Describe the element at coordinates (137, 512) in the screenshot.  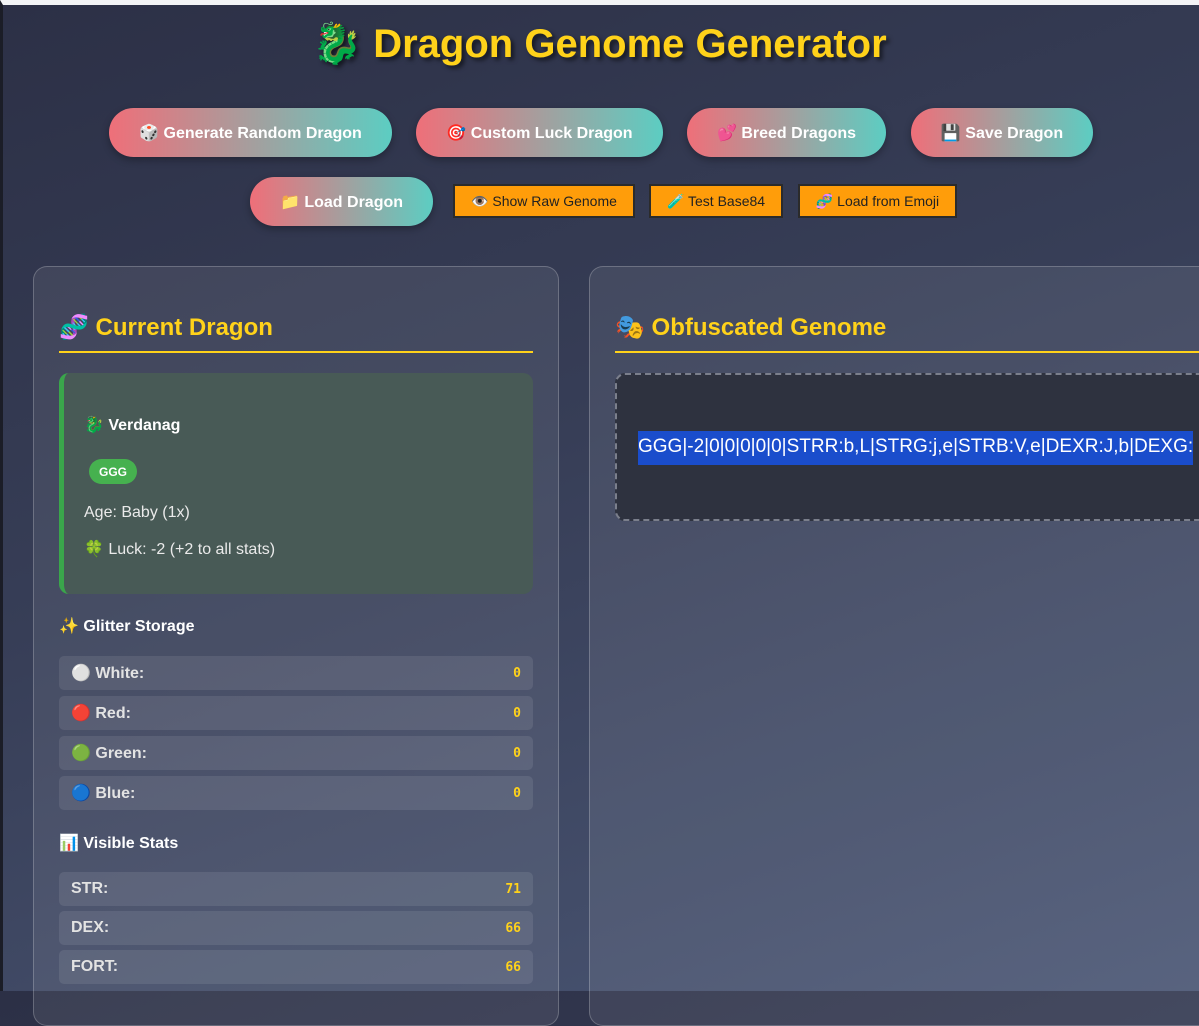
I see `dragon-age: Age: Baby (1x)` at that location.